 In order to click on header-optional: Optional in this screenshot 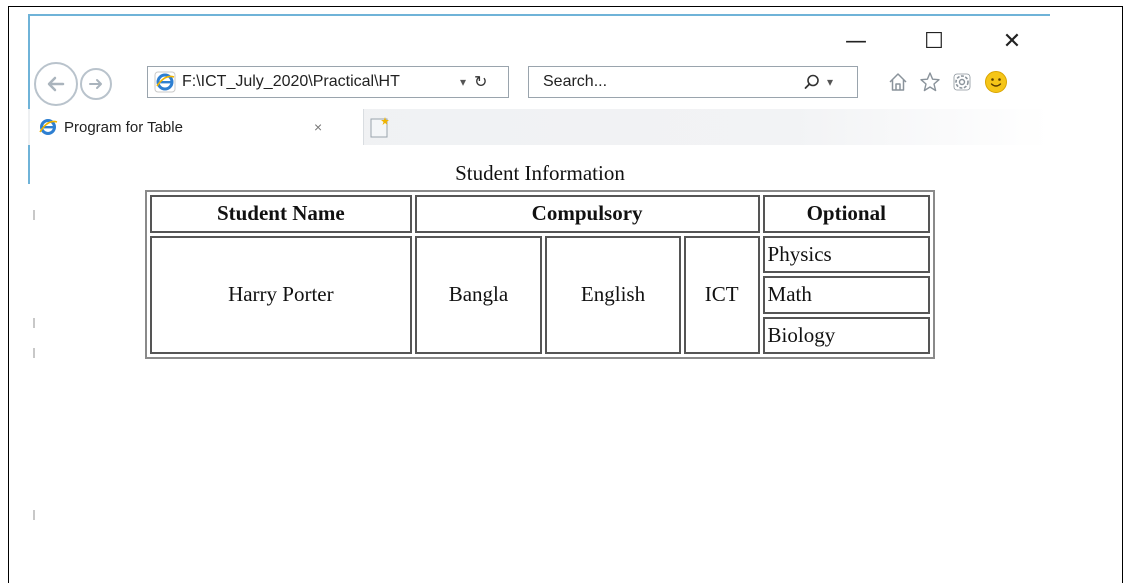, I will do `click(846, 214)`.